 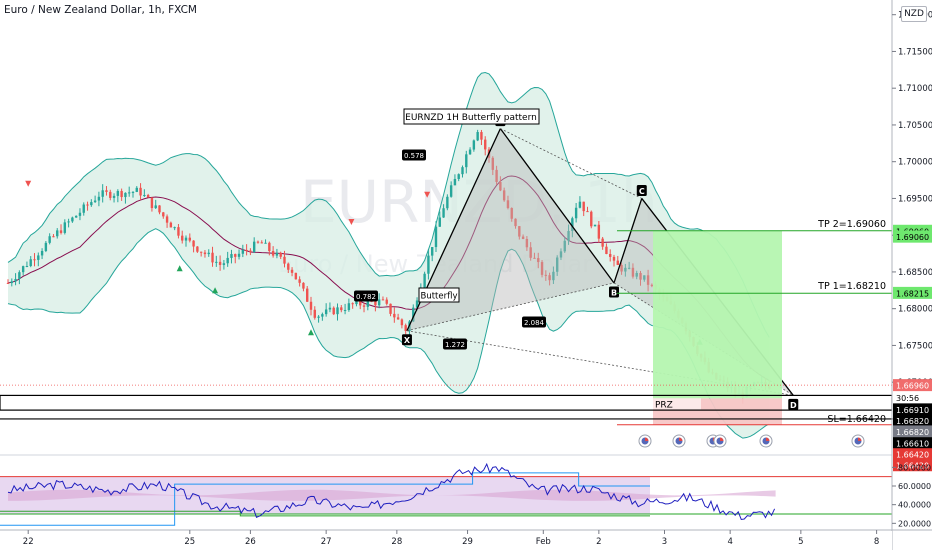 I want to click on ratio-label: 1.272, so click(x=455, y=344).